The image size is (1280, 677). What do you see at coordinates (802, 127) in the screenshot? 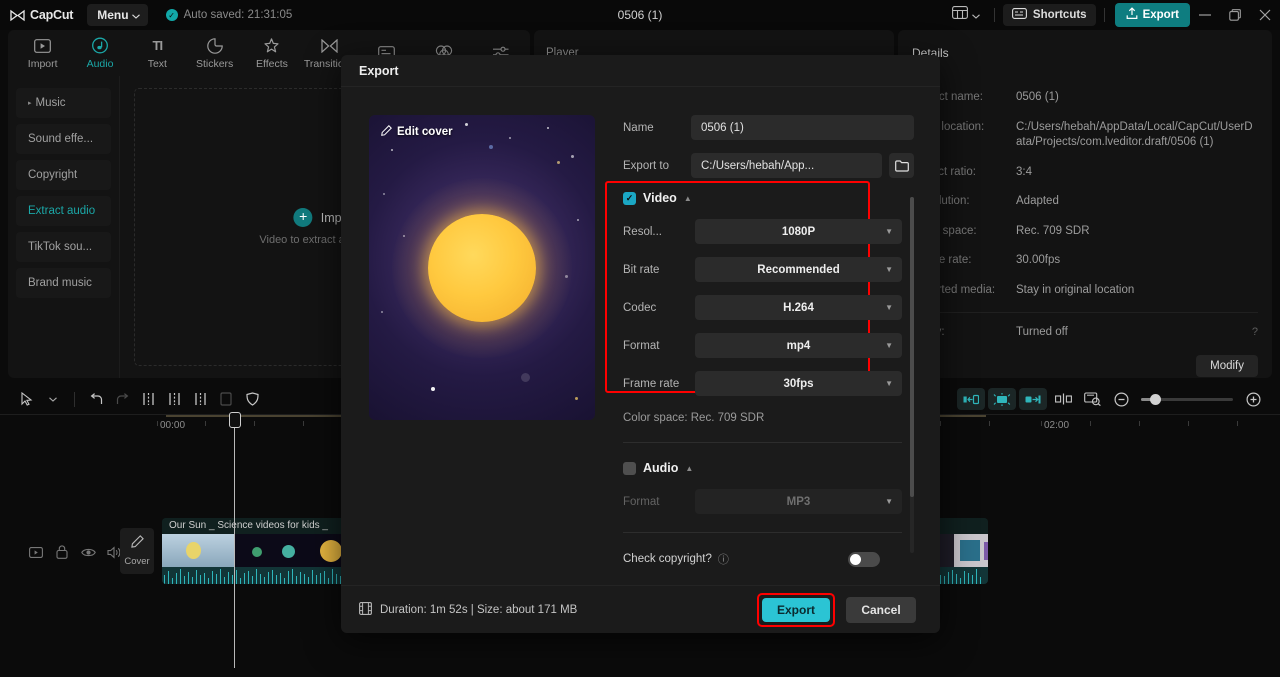
I see `name-input: 0506 (1)` at bounding box center [802, 127].